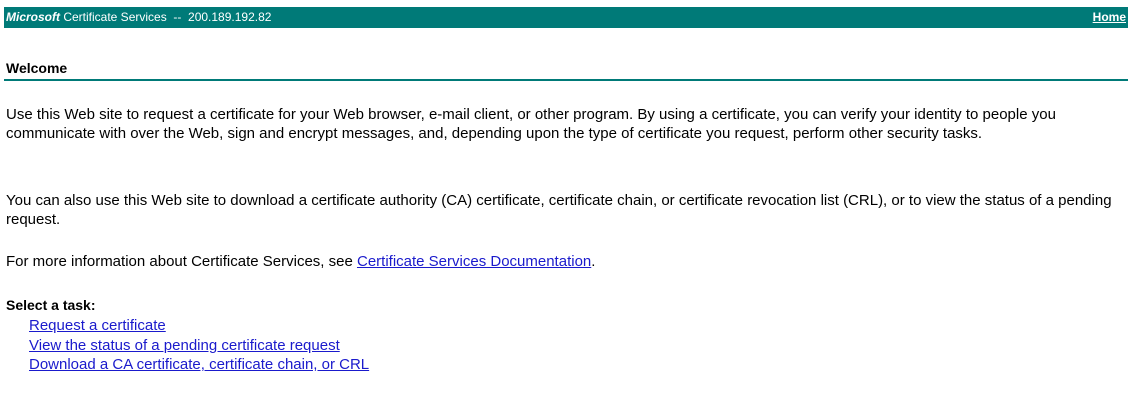  Describe the element at coordinates (33, 17) in the screenshot. I see `brand-name: Microsoft` at that location.